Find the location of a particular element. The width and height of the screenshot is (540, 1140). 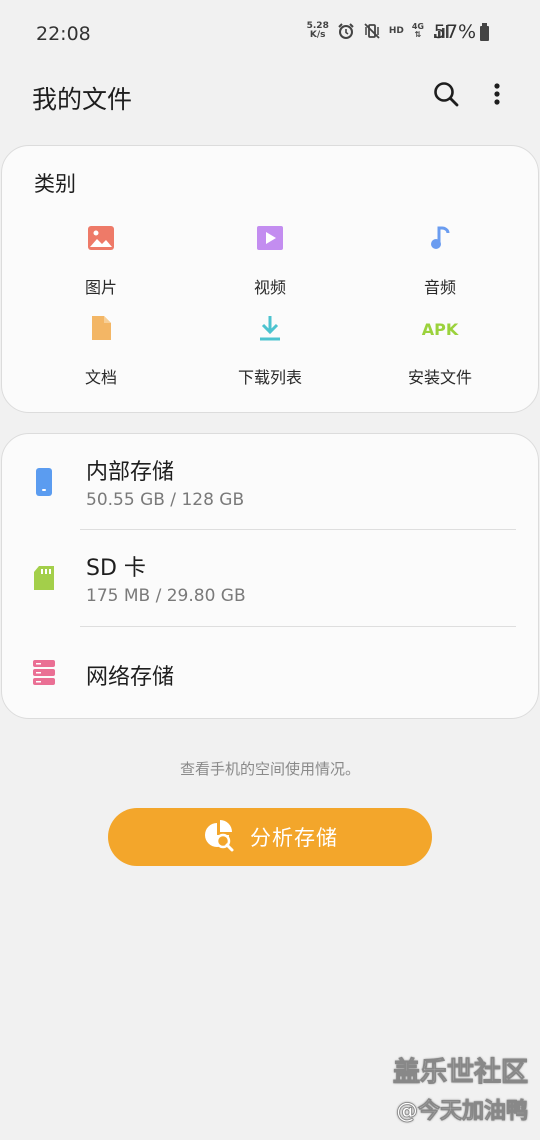

storage-internal: 内部存储 50.55 GB / 128 GB is located at coordinates (271, 482).